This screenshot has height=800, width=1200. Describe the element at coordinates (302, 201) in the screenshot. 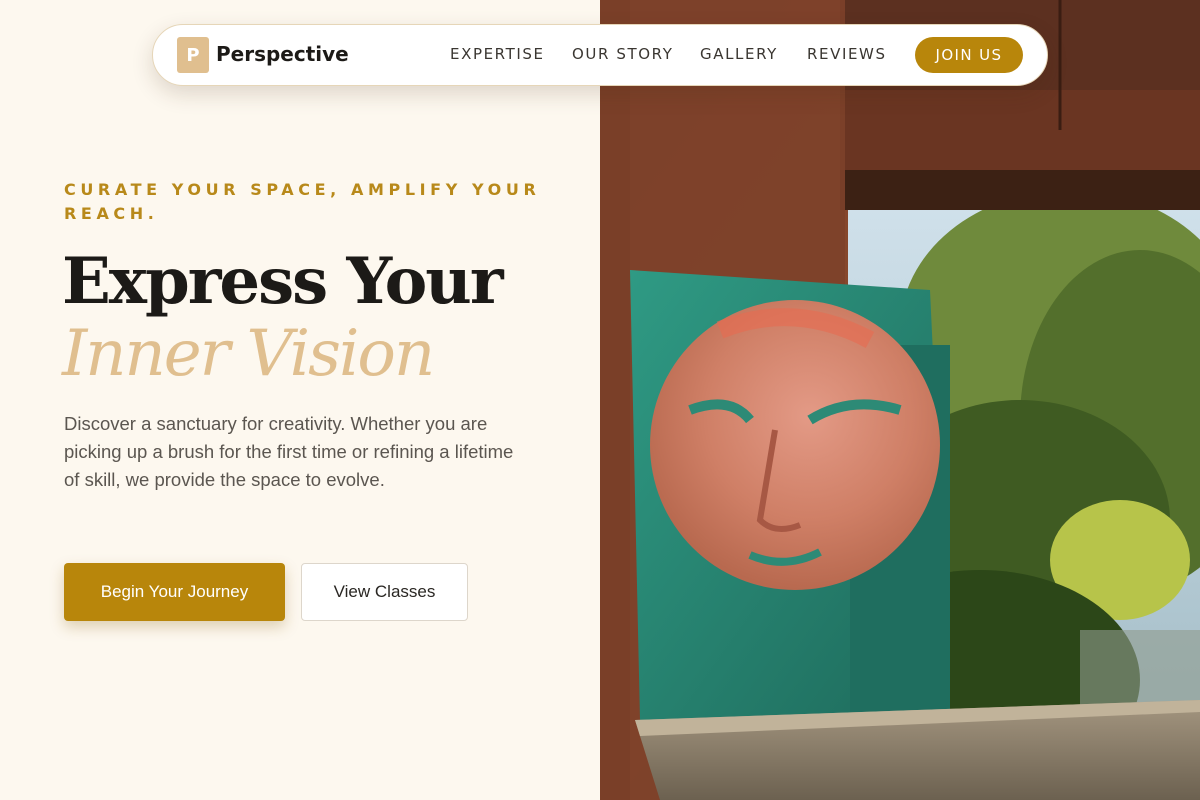

I see `hero-eyebrow: CURATE YOUR SPACE, AMPLIFY YOUR REACH.` at that location.